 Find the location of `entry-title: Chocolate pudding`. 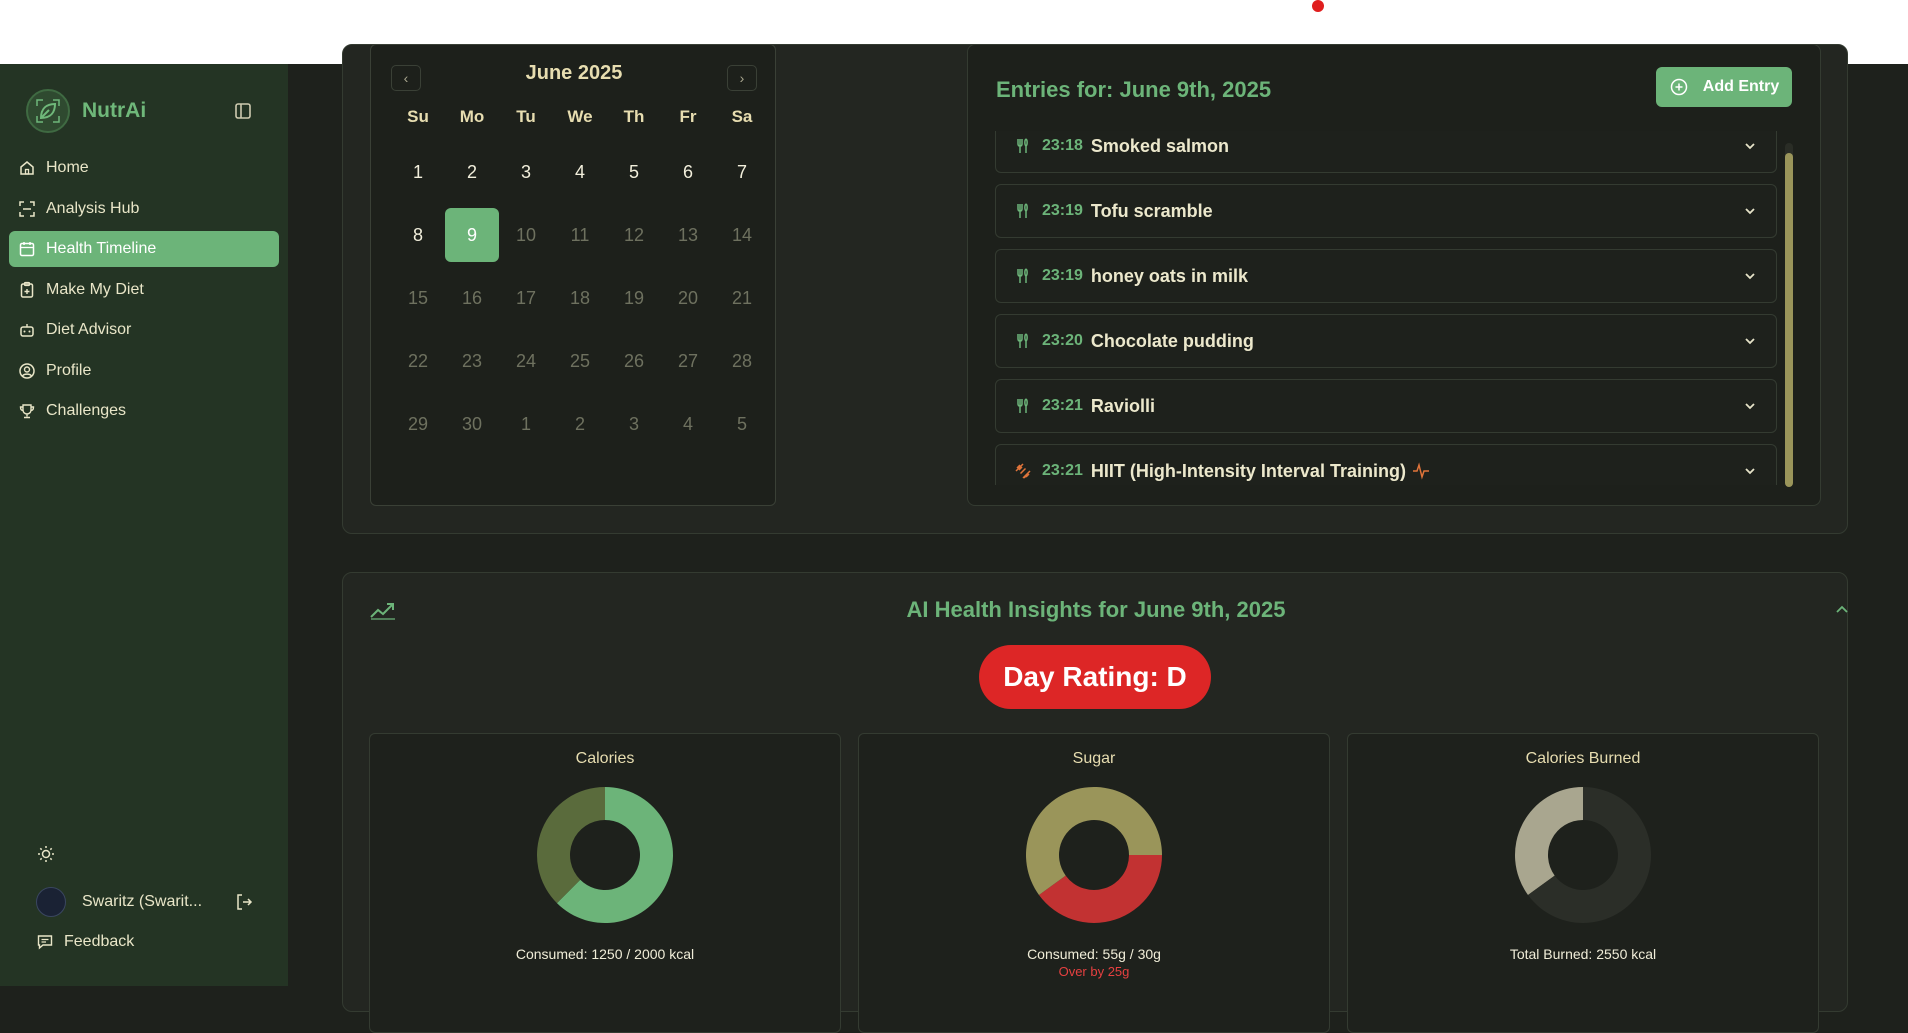

entry-title: Chocolate pudding is located at coordinates (1172, 340).